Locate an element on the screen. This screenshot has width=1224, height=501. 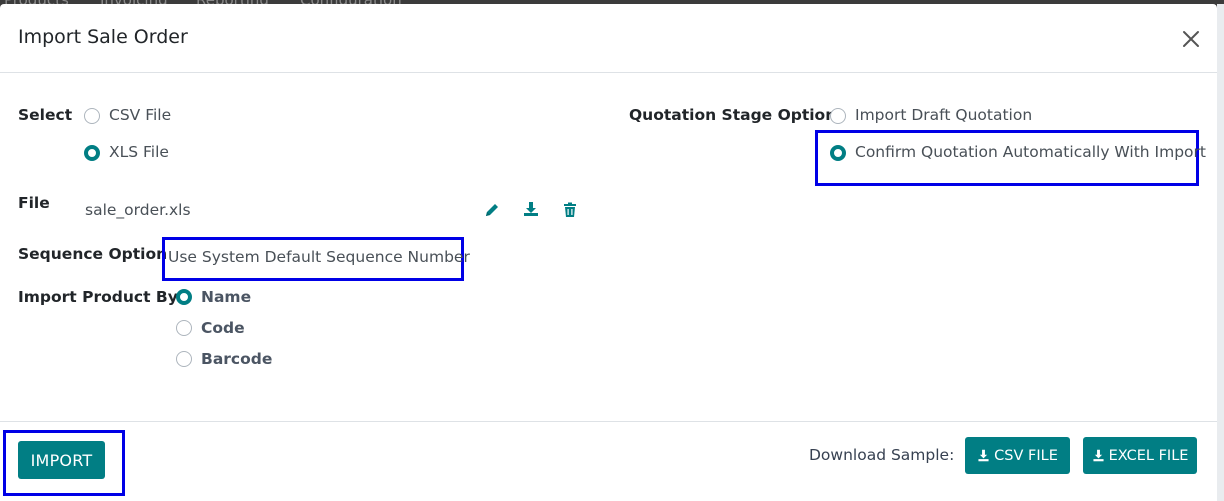
csv-file-button-label: CSV FILE is located at coordinates (1026, 455).